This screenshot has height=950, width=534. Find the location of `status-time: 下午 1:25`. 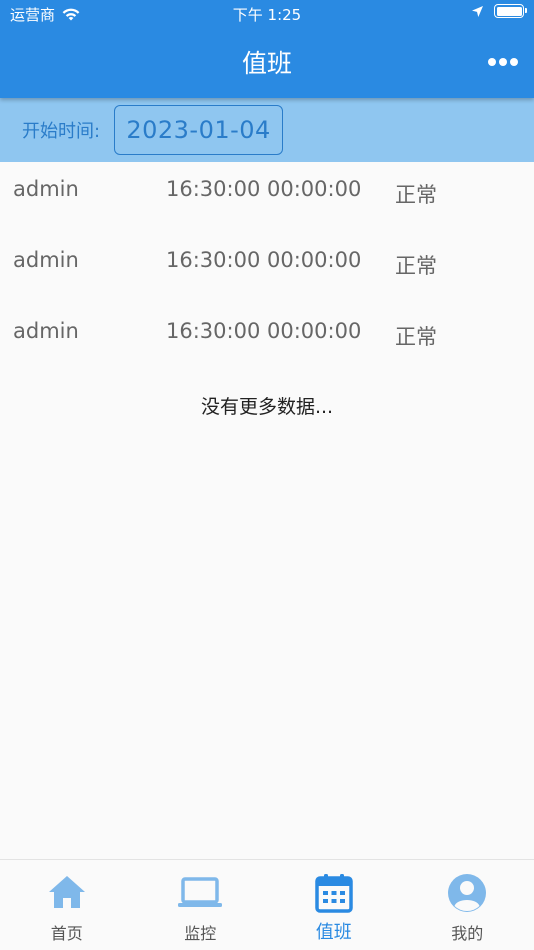

status-time: 下午 1:25 is located at coordinates (267, 15).